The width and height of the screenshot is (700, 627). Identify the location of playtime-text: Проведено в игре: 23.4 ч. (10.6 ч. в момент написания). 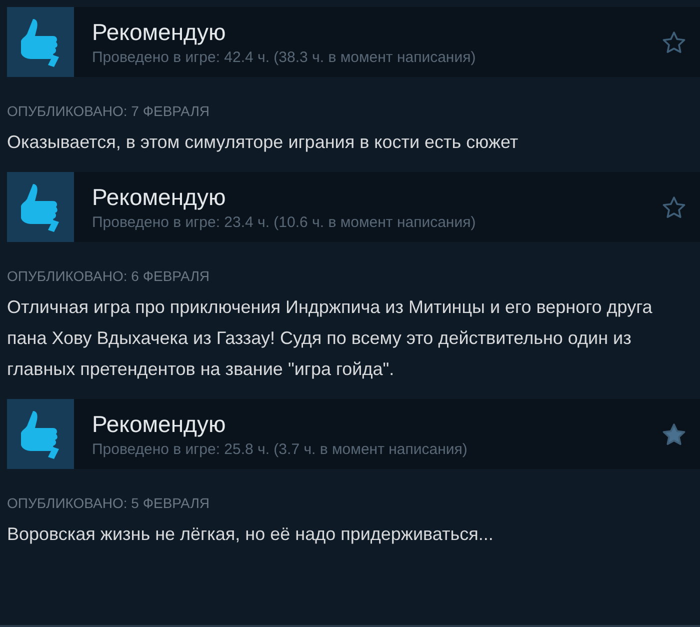
(284, 222).